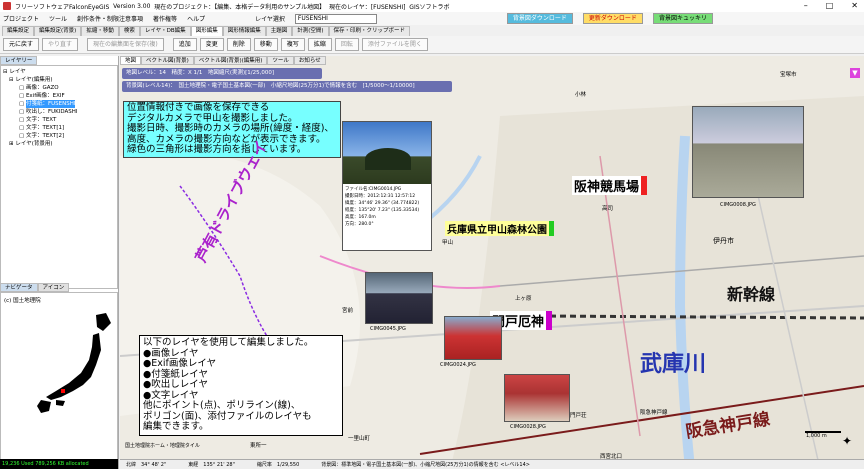 This screenshot has height=469, width=864. I want to click on photo-cimg0028, so click(537, 398).